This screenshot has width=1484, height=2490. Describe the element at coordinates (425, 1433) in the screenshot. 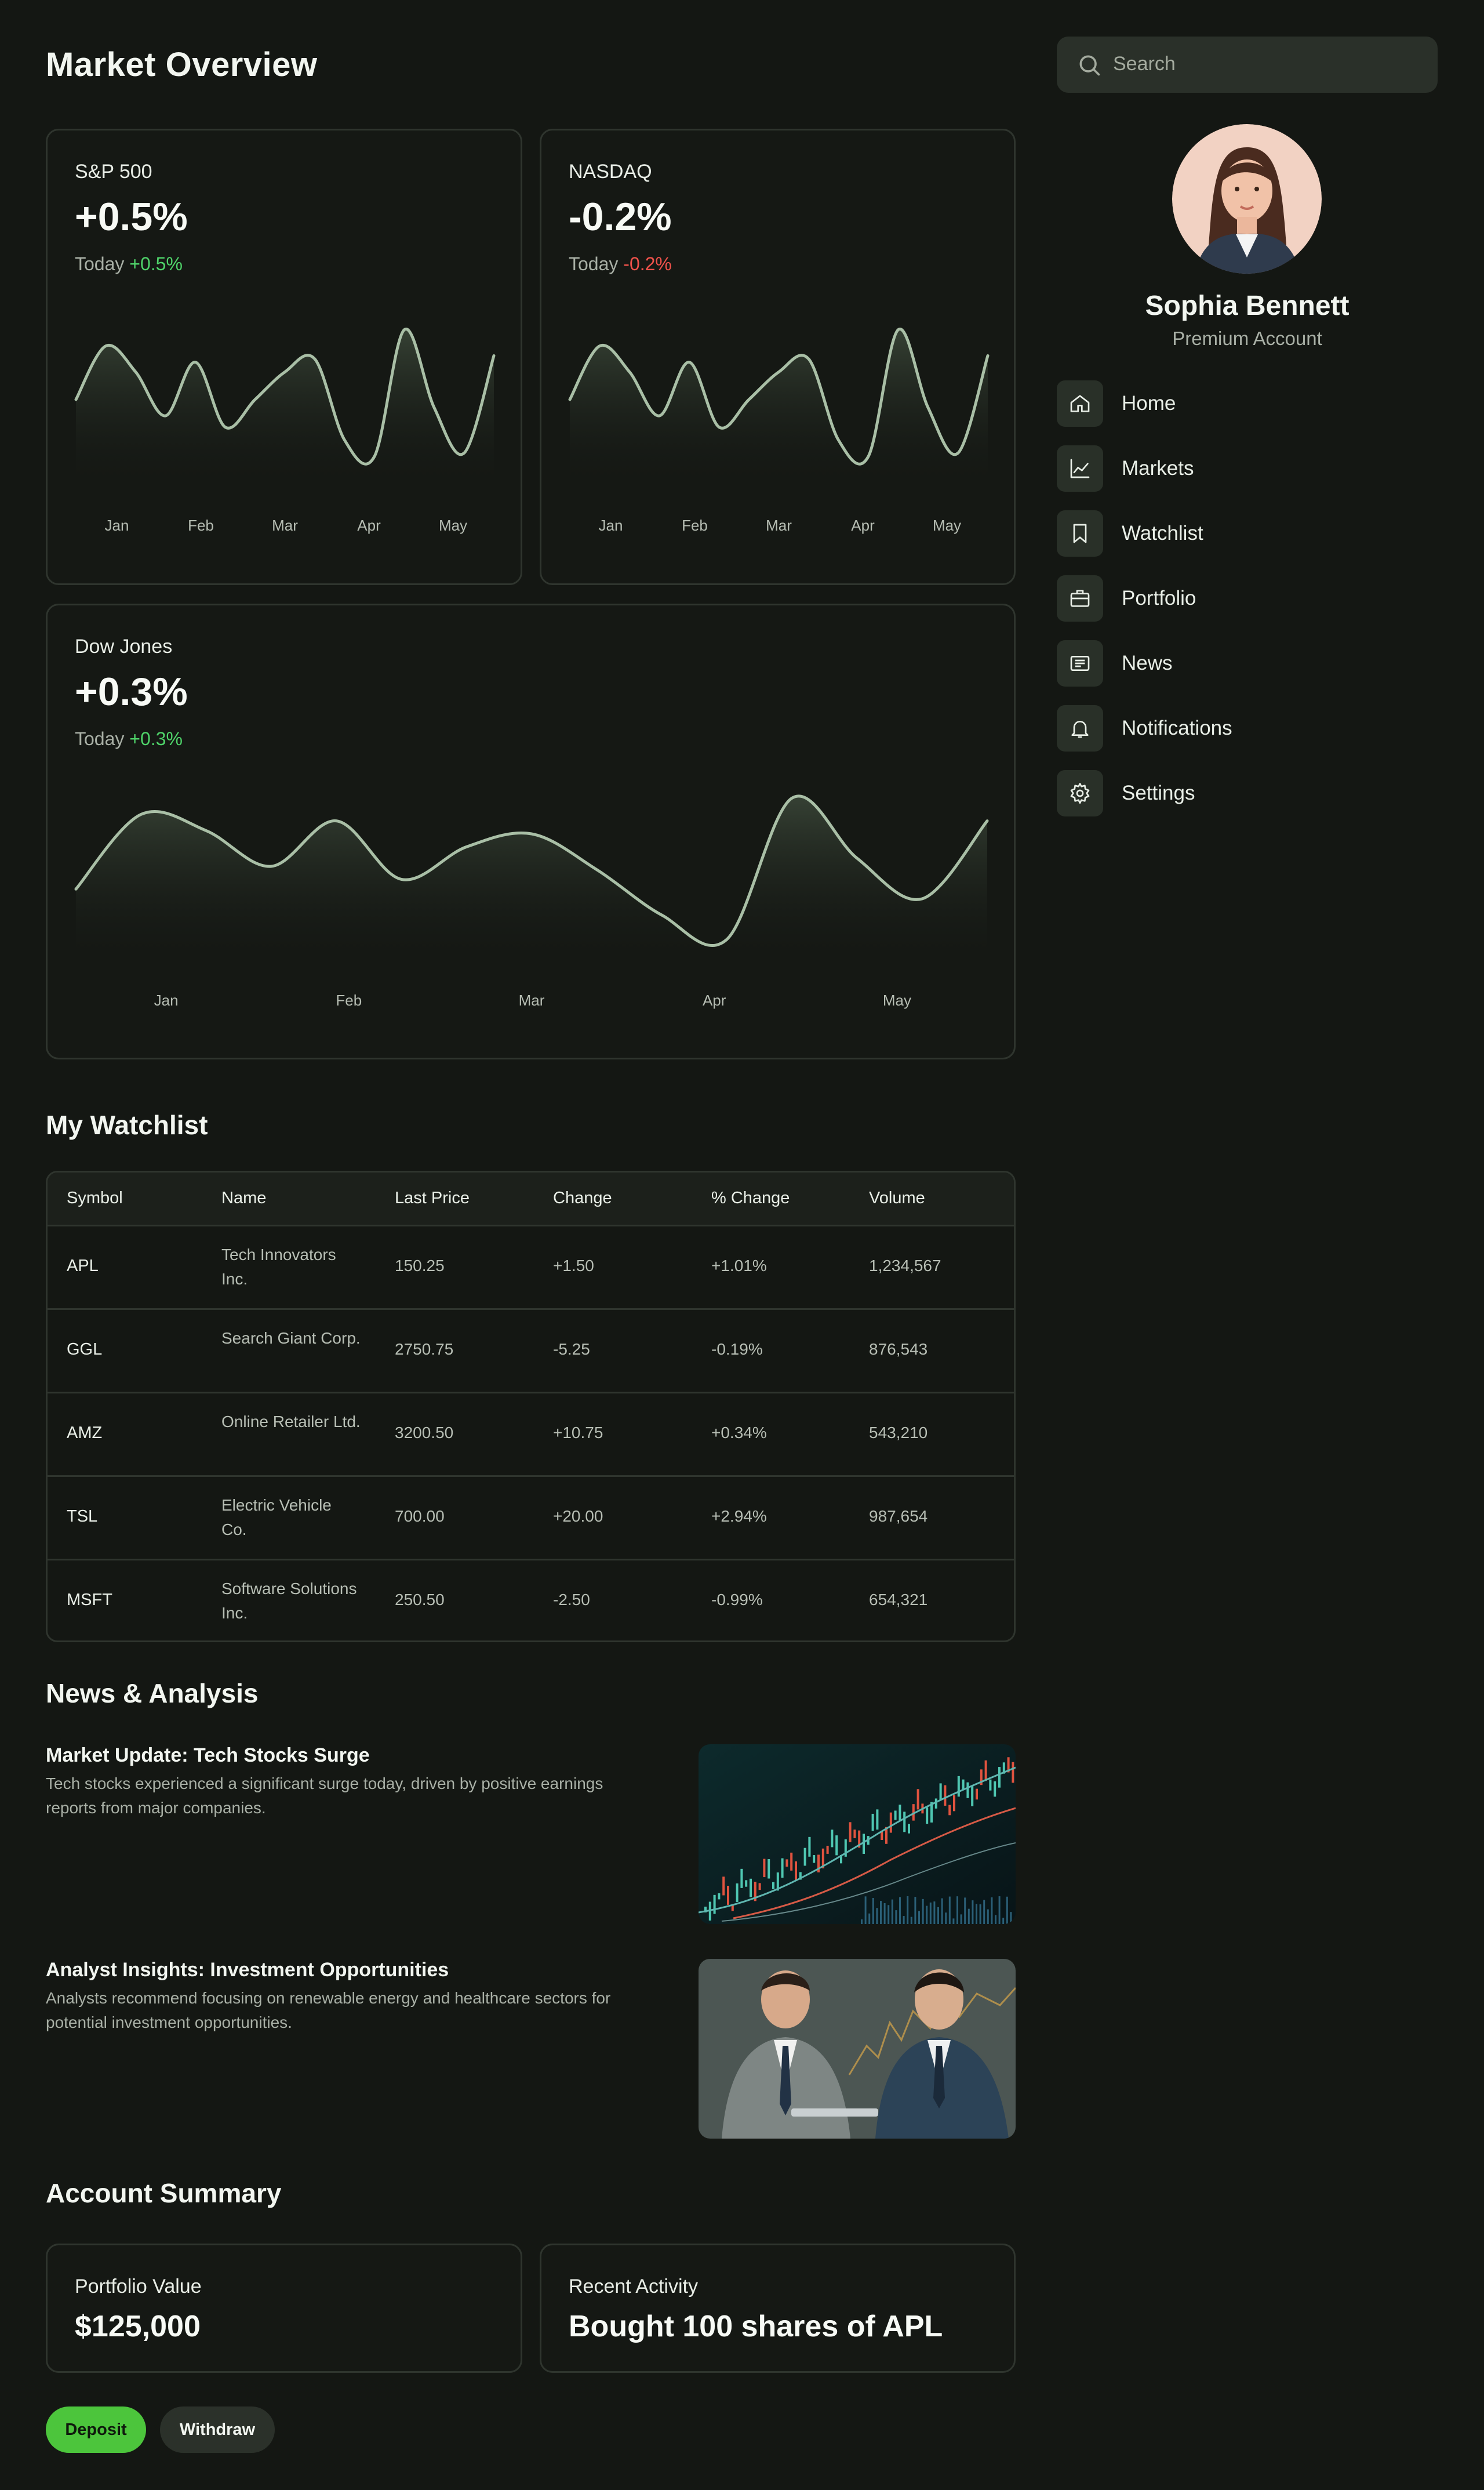

I see `cell-last-price: 3200.50` at that location.